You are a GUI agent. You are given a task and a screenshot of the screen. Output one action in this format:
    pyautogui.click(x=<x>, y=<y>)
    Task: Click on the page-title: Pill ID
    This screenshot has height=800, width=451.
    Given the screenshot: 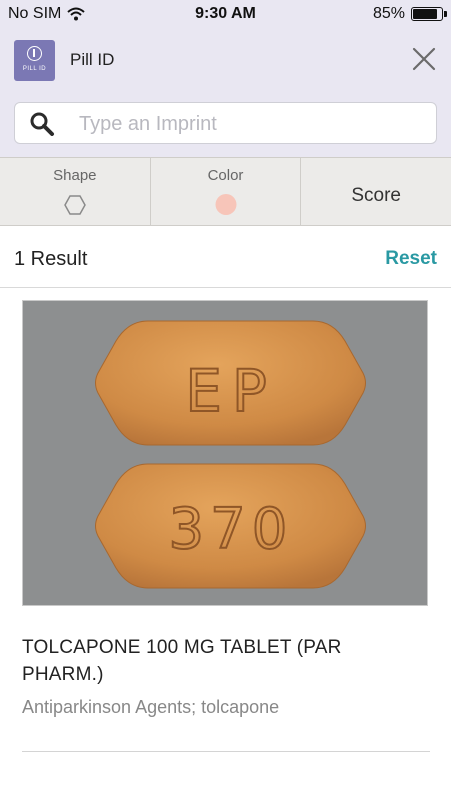 What is the action you would take?
    pyautogui.click(x=92, y=59)
    